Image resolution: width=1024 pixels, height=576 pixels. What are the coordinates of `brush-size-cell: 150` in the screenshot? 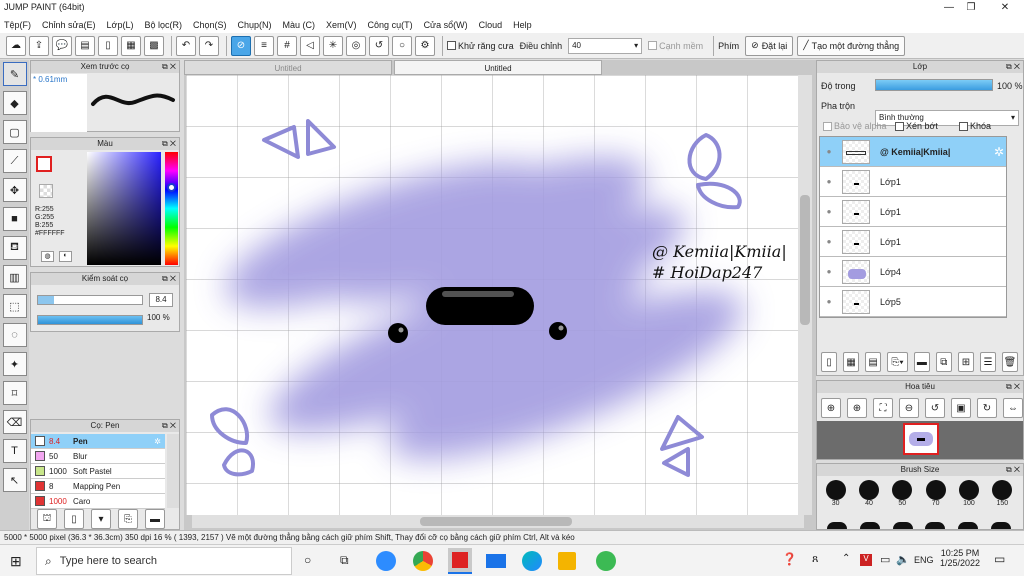 It's located at (1002, 493).